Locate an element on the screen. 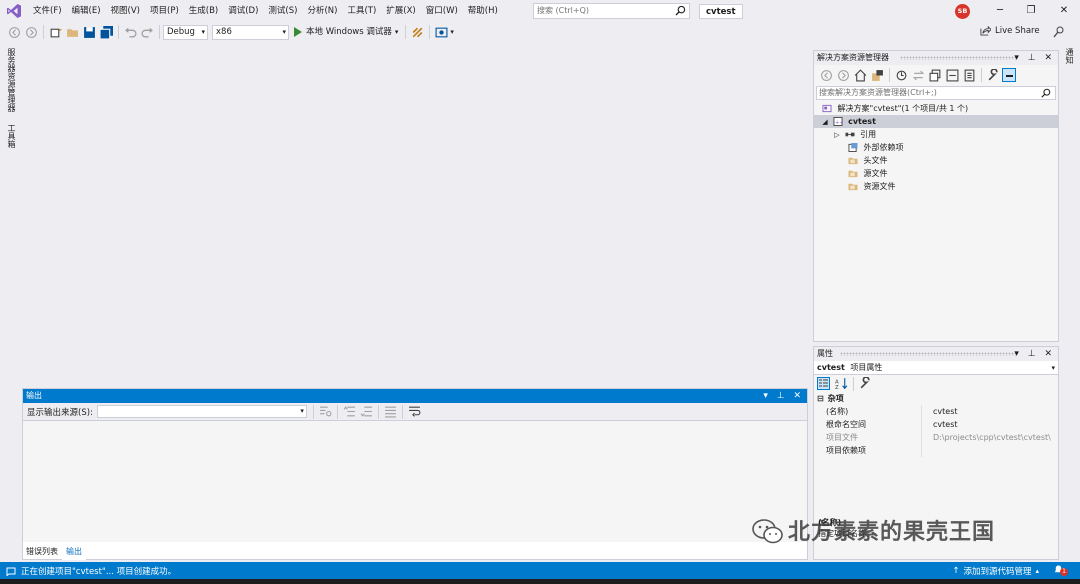 The width and height of the screenshot is (1080, 584). open-folder-icon is located at coordinates (72, 32).